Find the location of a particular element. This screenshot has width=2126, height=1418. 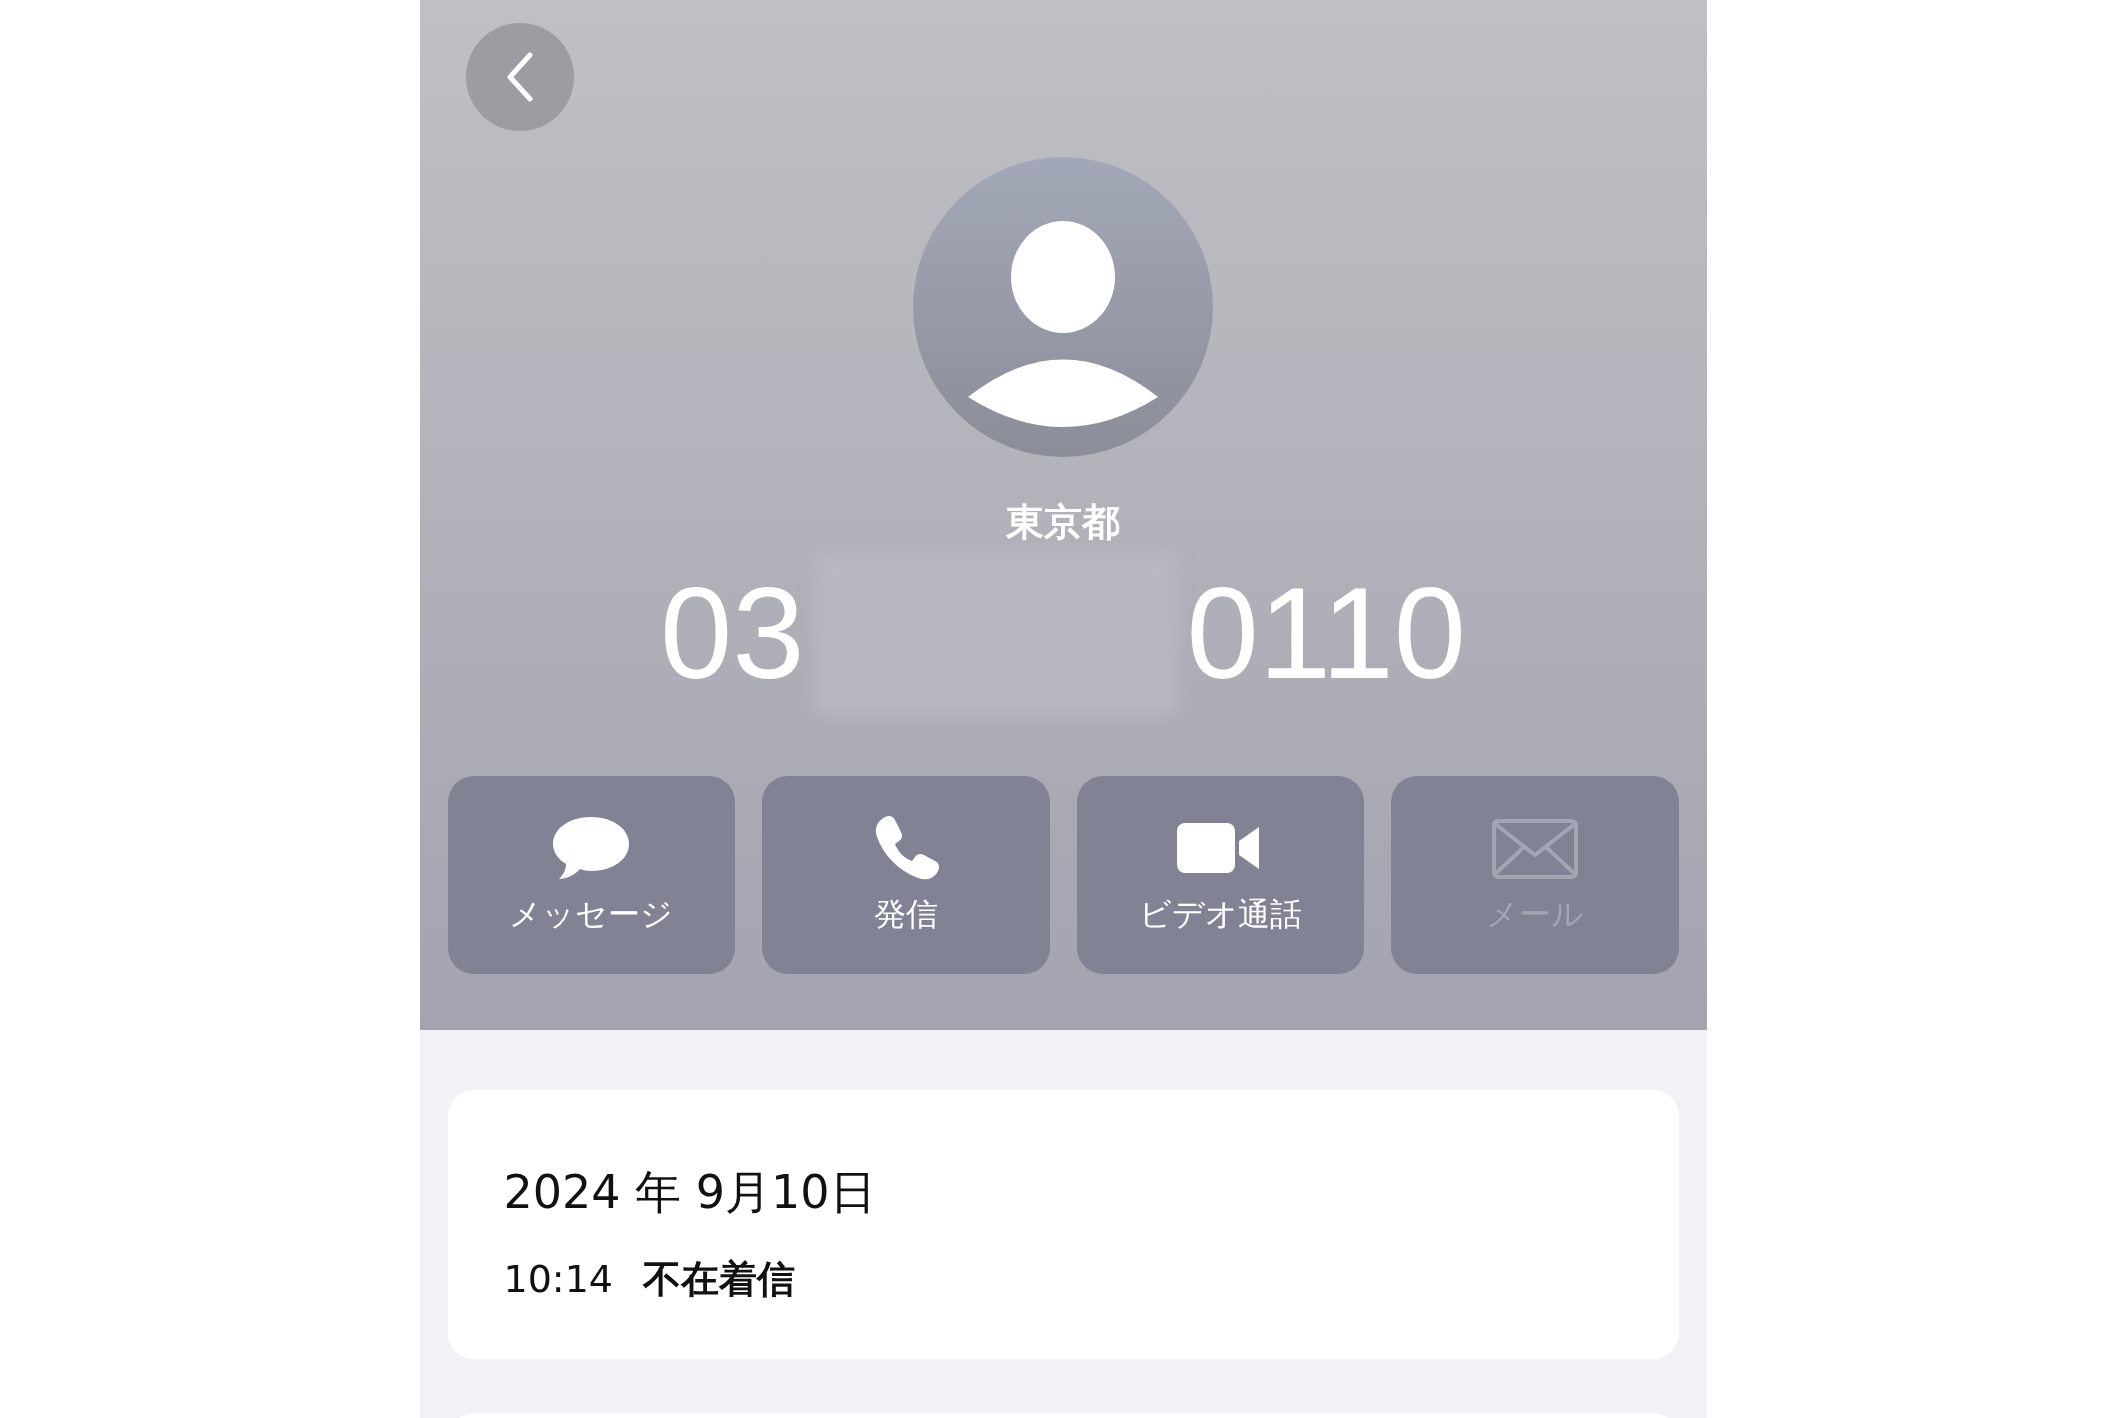

call-date: 2024 年 9月10日 is located at coordinates (690, 1192).